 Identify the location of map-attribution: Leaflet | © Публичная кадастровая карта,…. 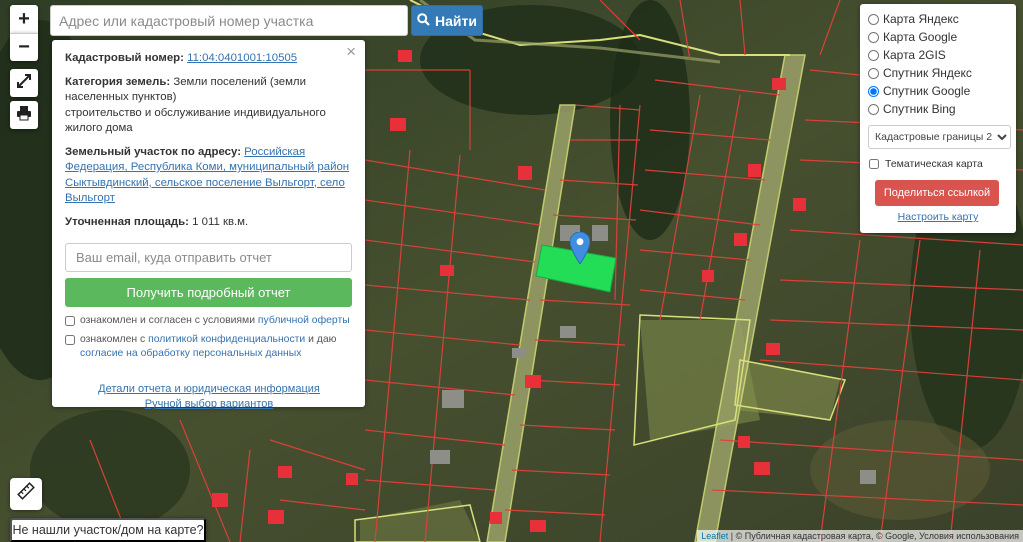
(860, 536).